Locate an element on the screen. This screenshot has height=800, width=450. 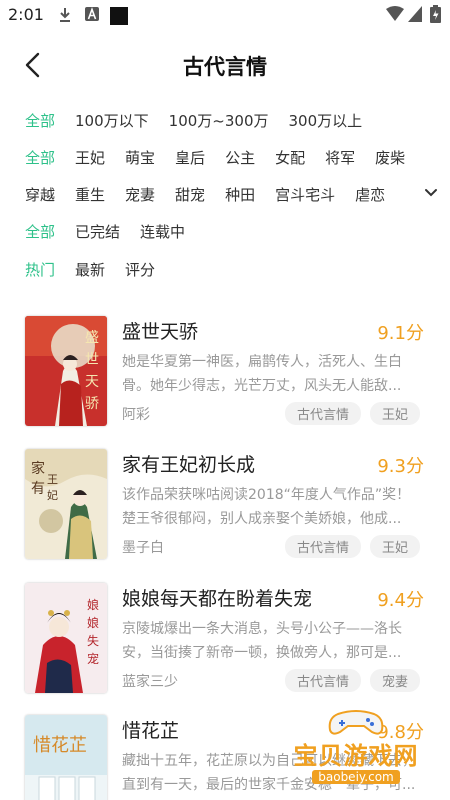
book-cover: 惜花芷 is located at coordinates (66, 757).